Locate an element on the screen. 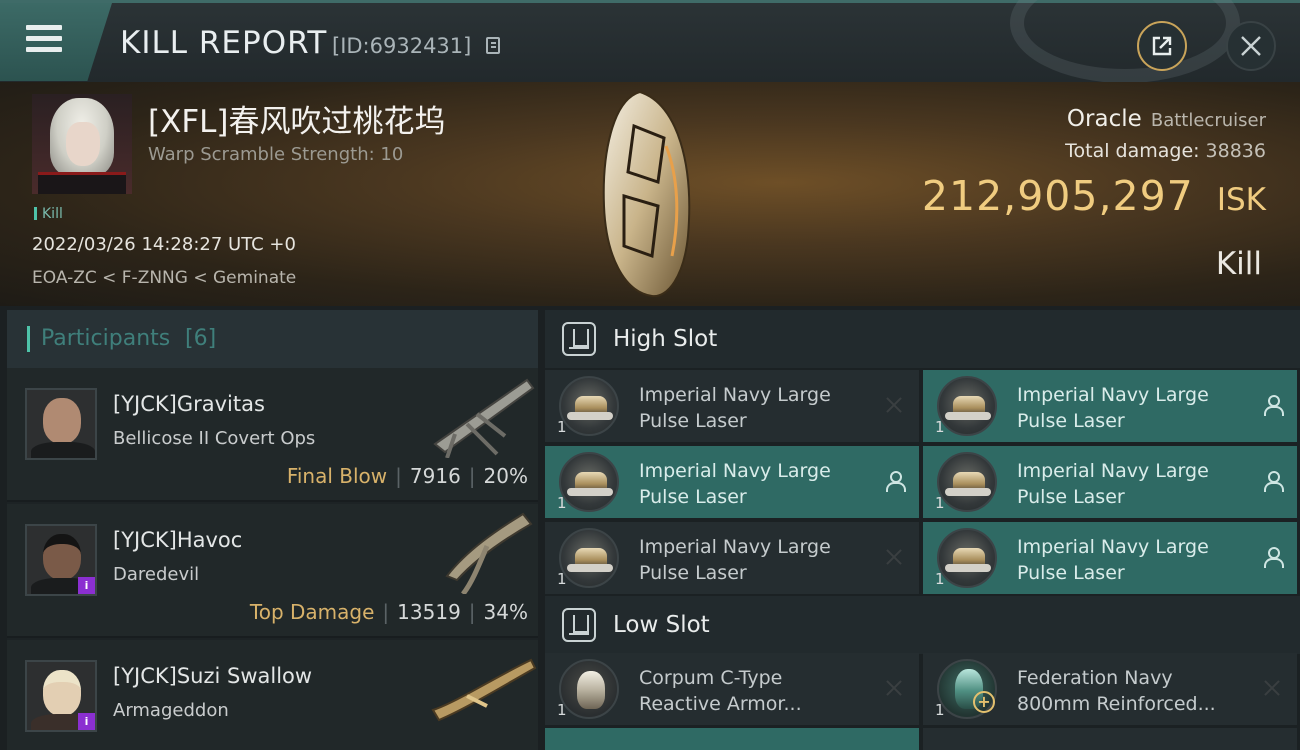  participant-percent: 34% is located at coordinates (505, 612).